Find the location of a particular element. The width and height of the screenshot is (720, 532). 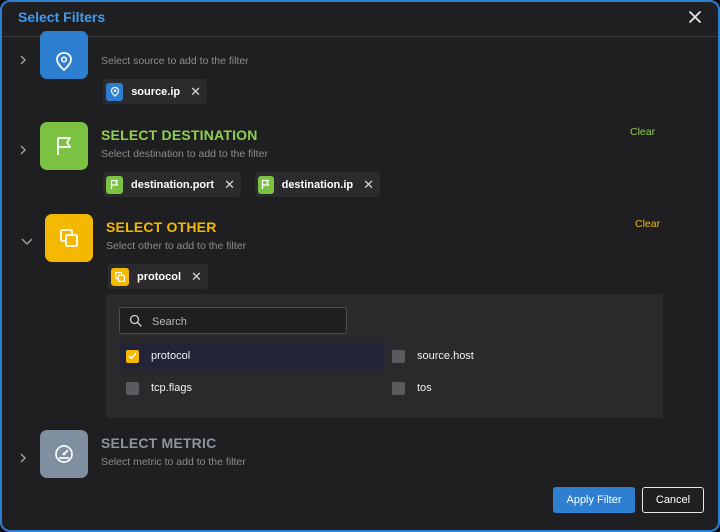

chevron-down-icon is located at coordinates (27, 243).